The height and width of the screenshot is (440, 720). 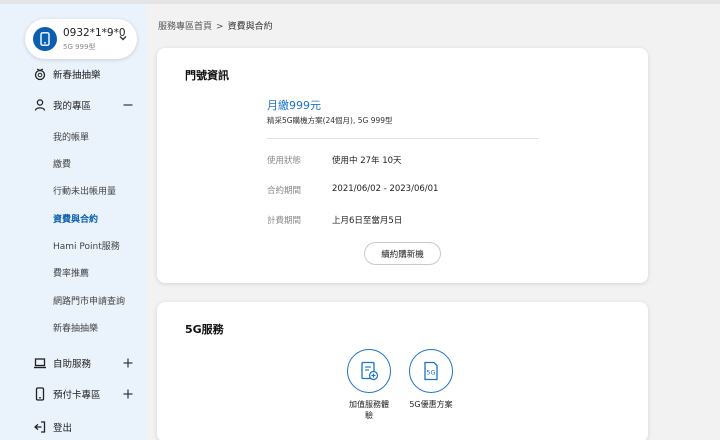 I want to click on sidebar-subitem-rate-contract: 資費與合約, so click(x=75, y=218).